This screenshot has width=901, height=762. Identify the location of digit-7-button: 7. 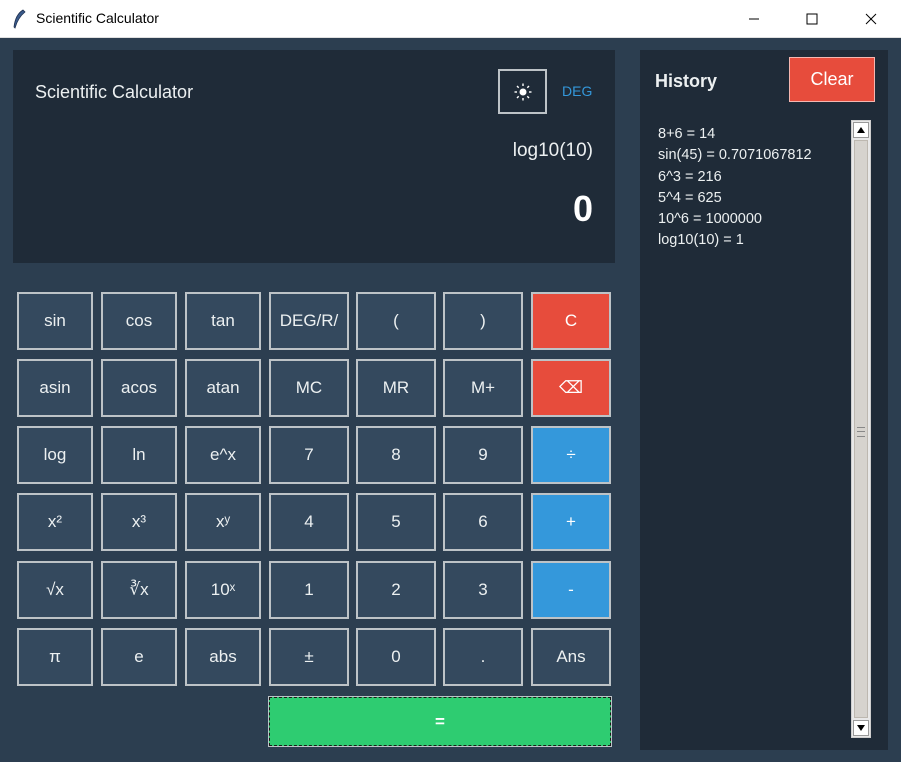
(309, 455).